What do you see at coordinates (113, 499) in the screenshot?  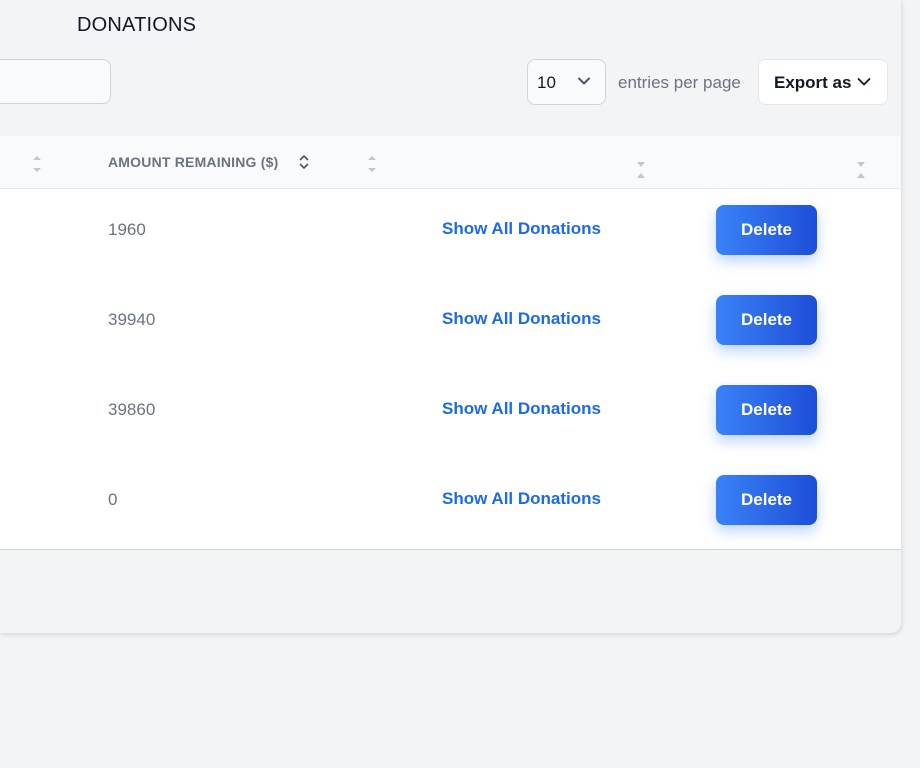 I see `amount-remaining-cell: 0` at bounding box center [113, 499].